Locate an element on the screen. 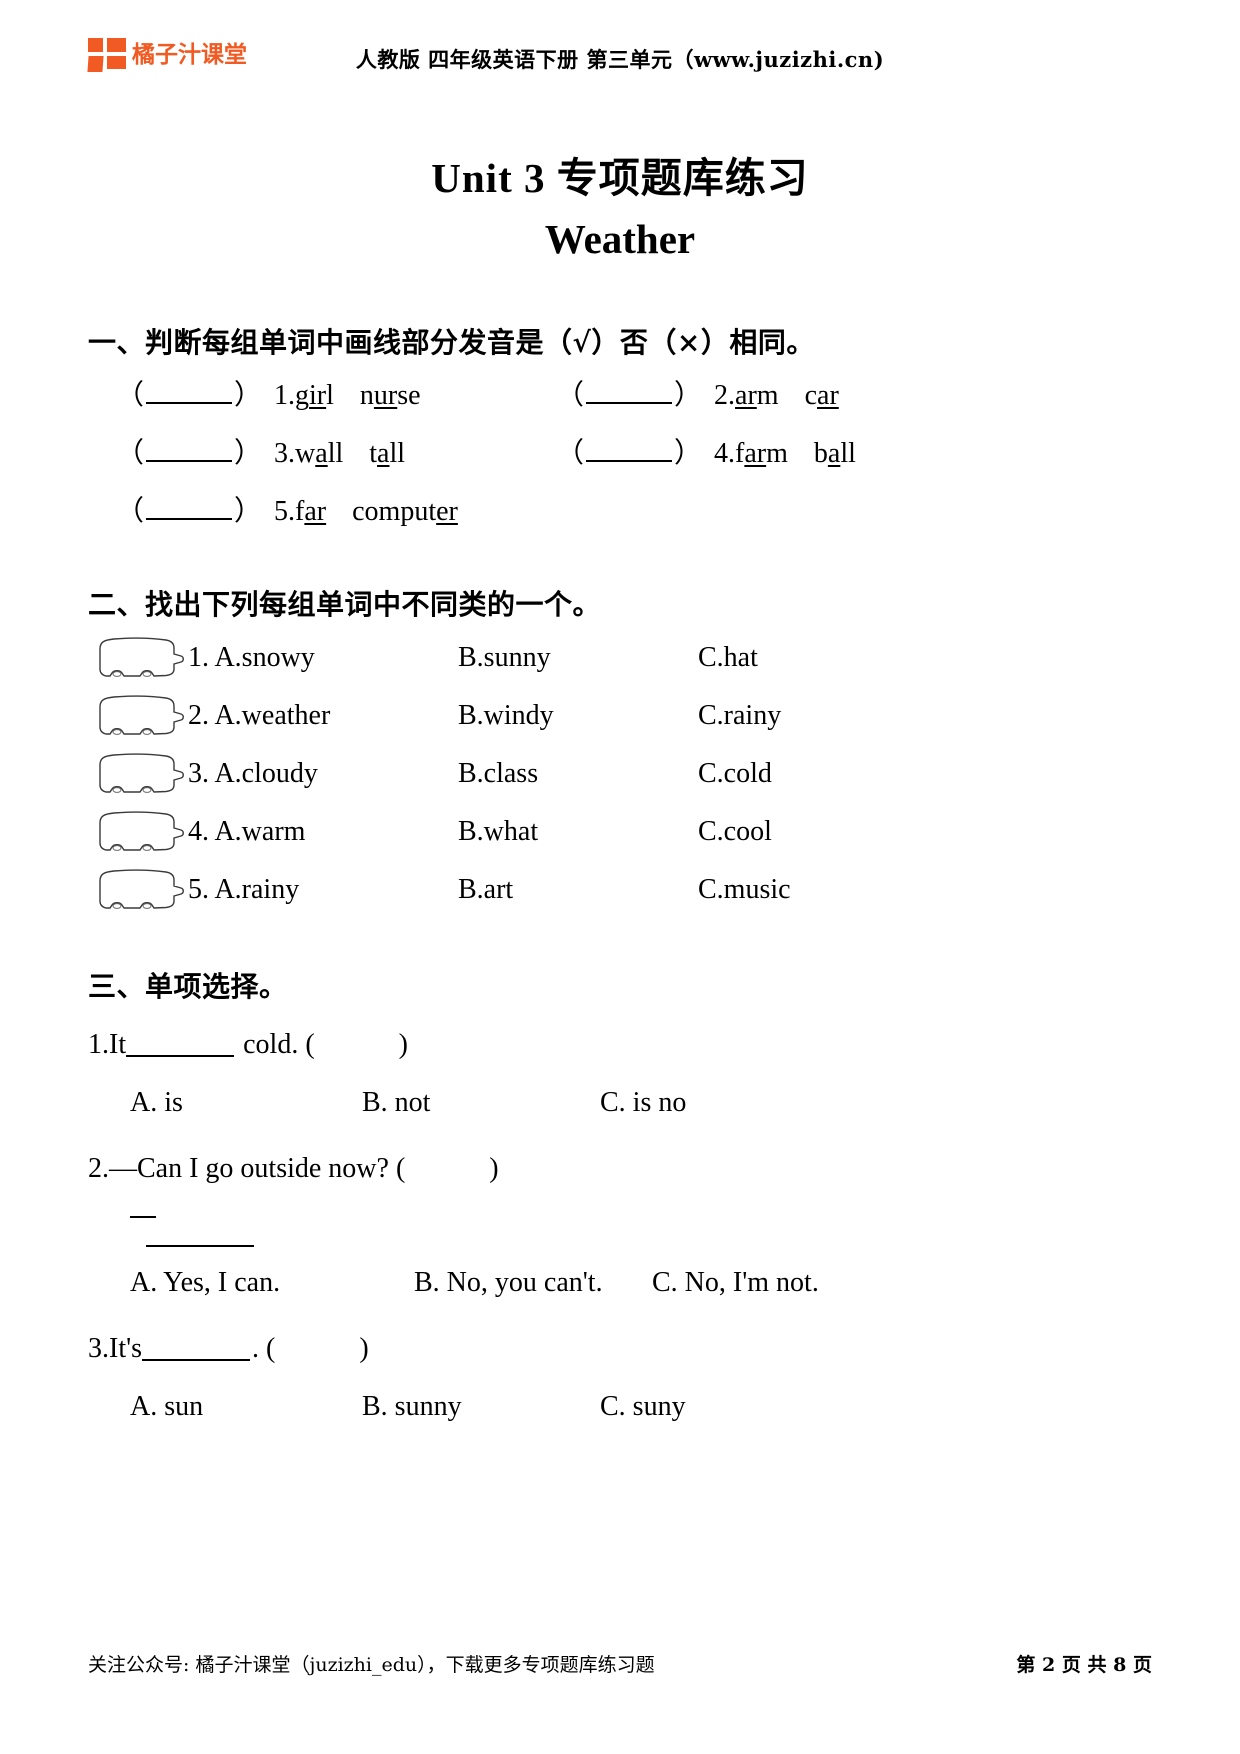 This screenshot has width=1240, height=1754. exercise-row: 3. A.cloudy B.class C.cold is located at coordinates (620, 774).